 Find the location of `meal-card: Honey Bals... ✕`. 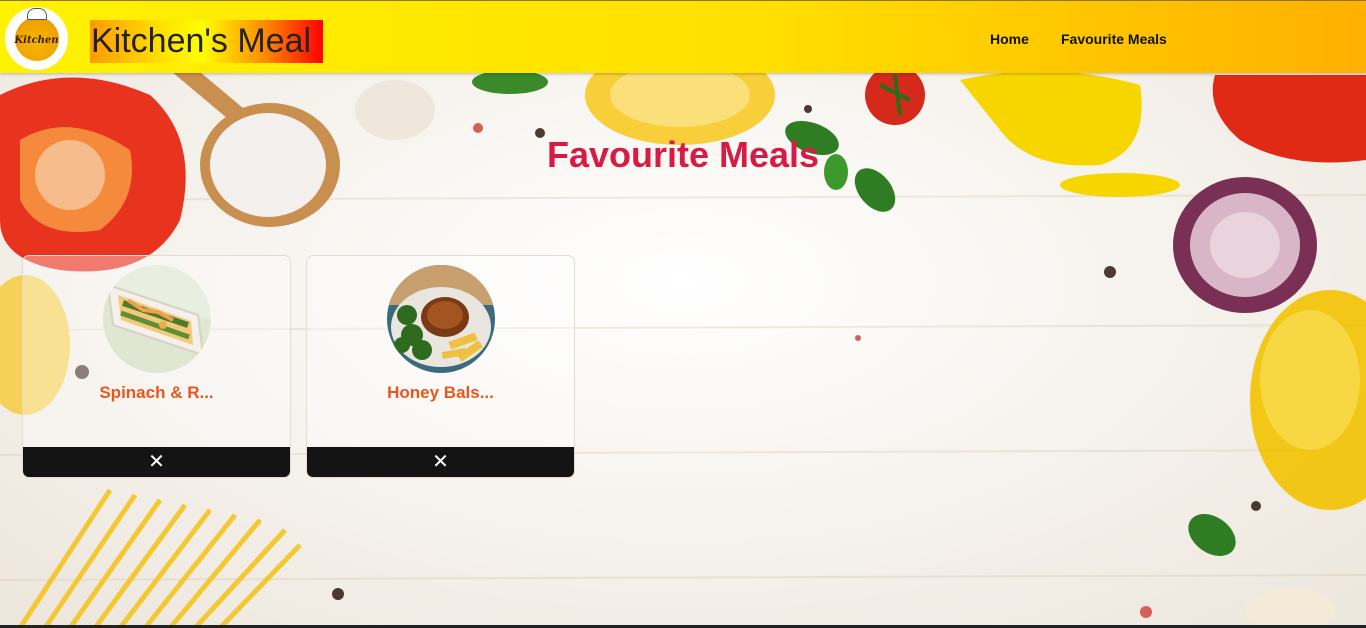

meal-card: Honey Bals... ✕ is located at coordinates (440, 366).